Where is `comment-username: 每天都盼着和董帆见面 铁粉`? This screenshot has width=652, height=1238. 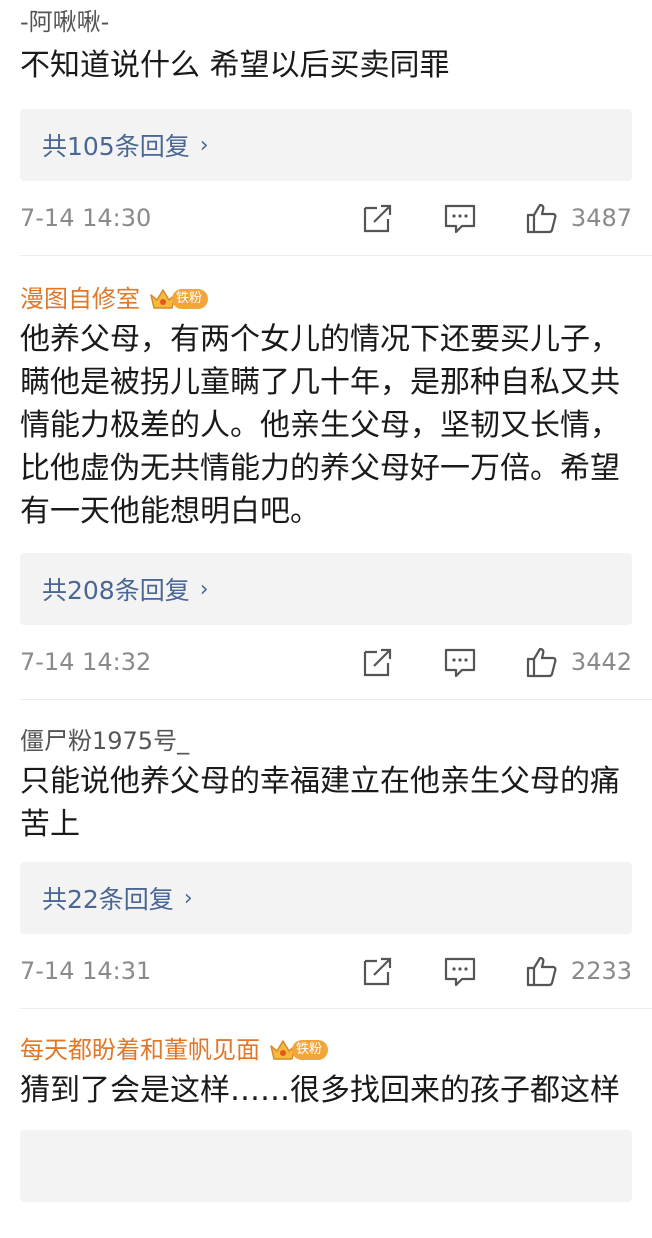
comment-username: 每天都盼着和董帆见面 铁粉 is located at coordinates (326, 1050).